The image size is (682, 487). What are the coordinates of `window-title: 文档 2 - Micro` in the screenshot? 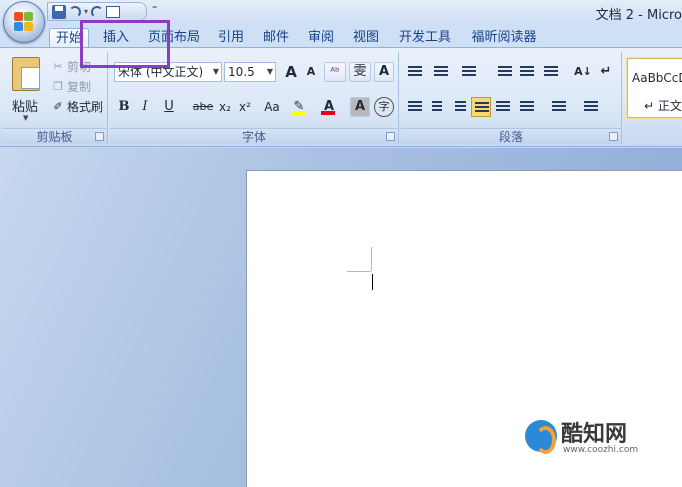 It's located at (638, 15).